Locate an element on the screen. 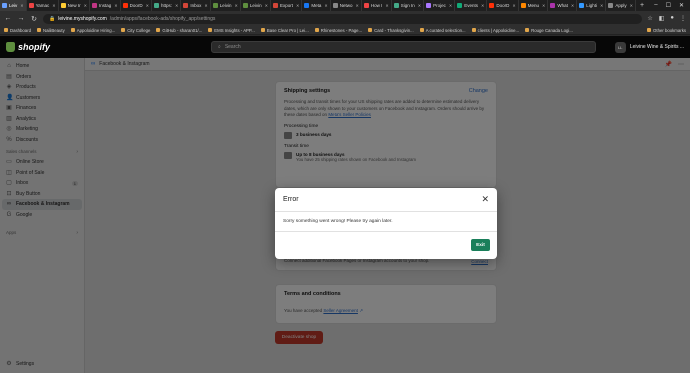  browser-tab: Lighti ✕ is located at coordinates (592, 5).